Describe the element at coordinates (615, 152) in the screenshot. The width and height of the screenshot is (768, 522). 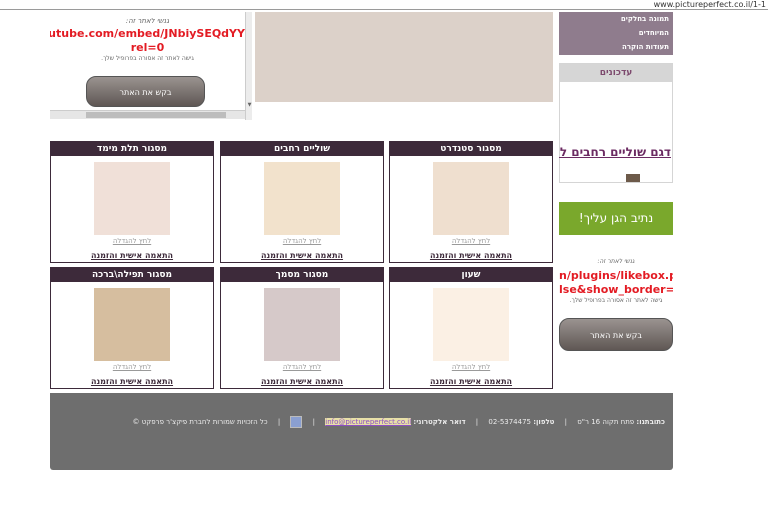
I see `updates-link: דגם שוליים רחבים לחדשת העץ` at that location.